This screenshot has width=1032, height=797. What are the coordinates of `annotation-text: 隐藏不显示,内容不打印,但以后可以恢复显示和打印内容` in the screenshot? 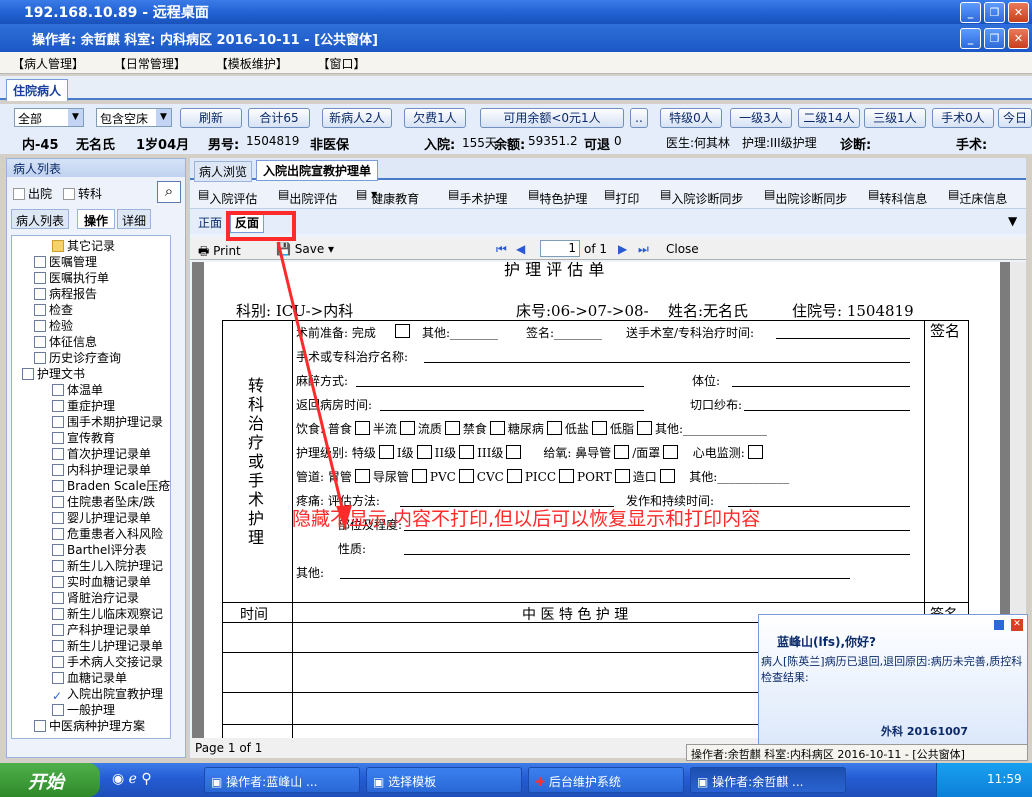 It's located at (526, 519).